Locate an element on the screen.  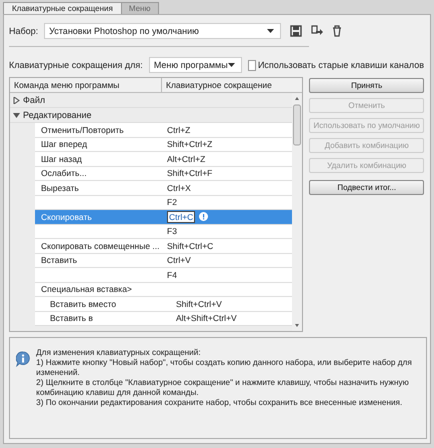
command-row: F3 is located at coordinates (163, 231).